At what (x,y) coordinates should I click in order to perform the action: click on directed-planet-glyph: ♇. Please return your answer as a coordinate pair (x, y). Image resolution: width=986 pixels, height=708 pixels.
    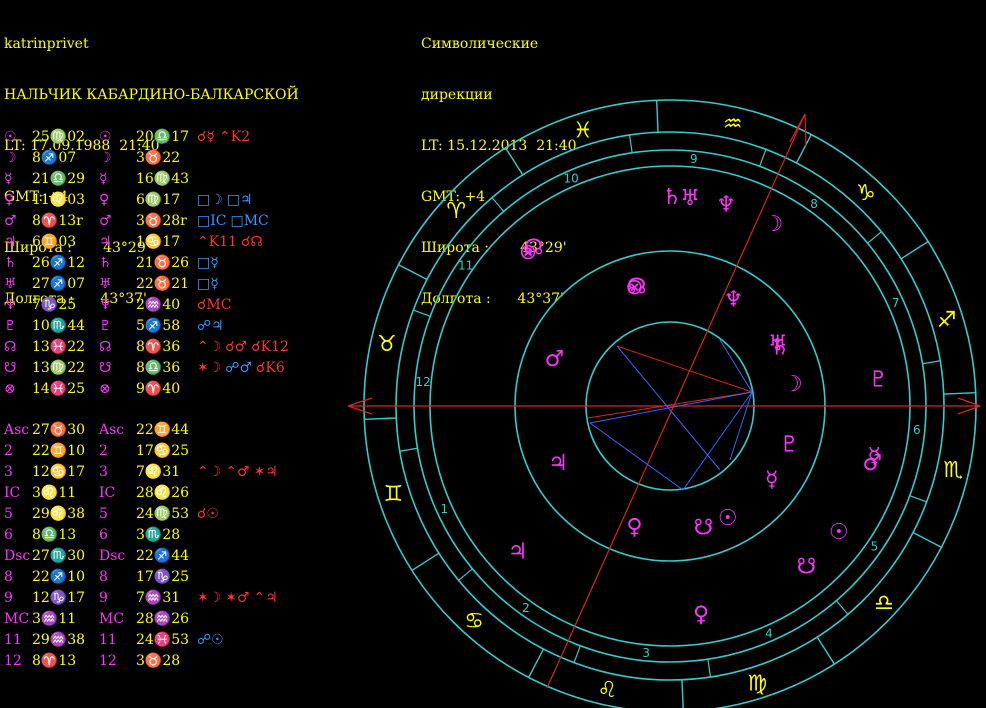
    Looking at the image, I should click on (878, 380).